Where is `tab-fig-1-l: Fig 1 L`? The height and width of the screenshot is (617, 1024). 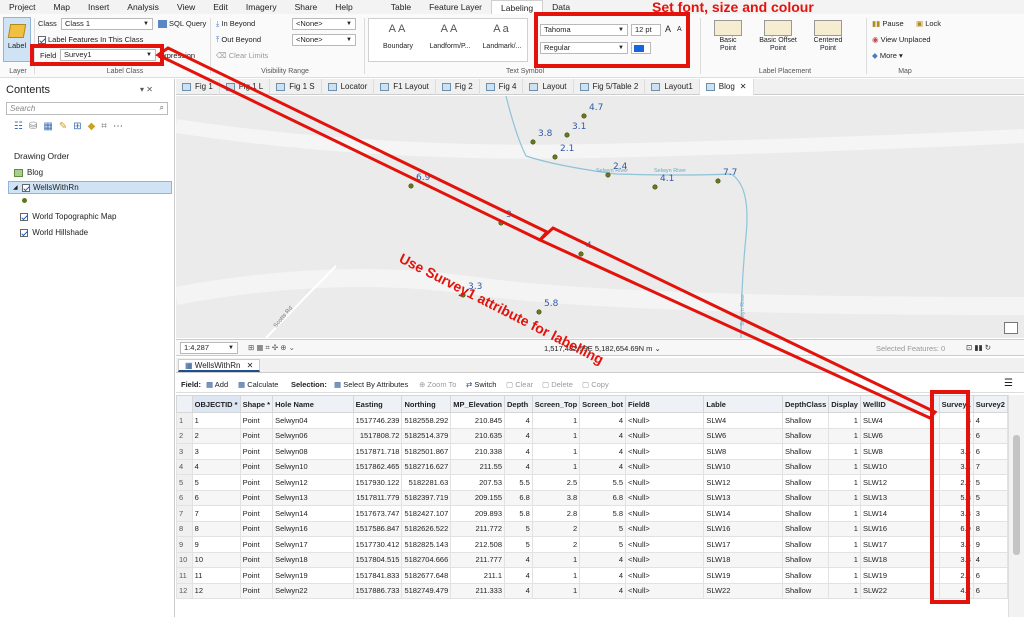 tab-fig-1-l: Fig 1 L is located at coordinates (245, 86).